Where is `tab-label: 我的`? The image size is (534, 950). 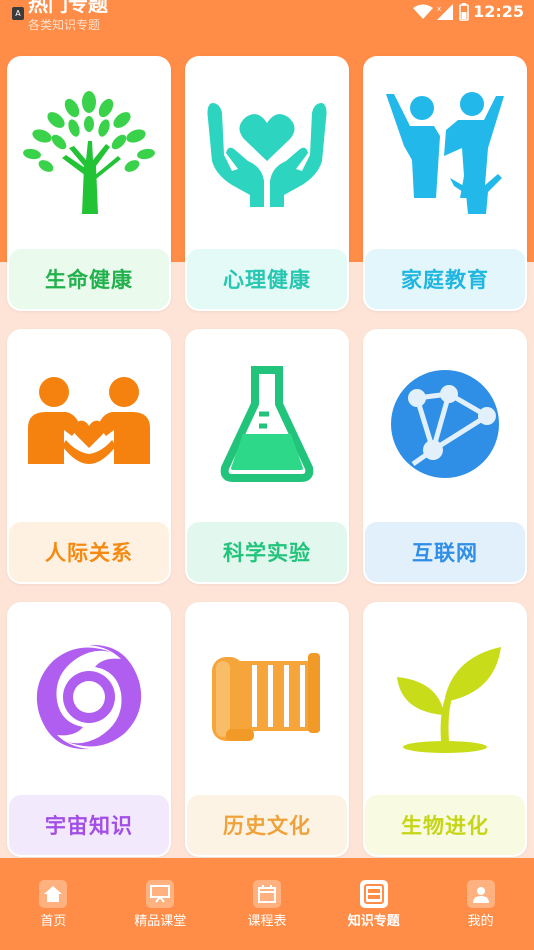 tab-label: 我的 is located at coordinates (480, 921).